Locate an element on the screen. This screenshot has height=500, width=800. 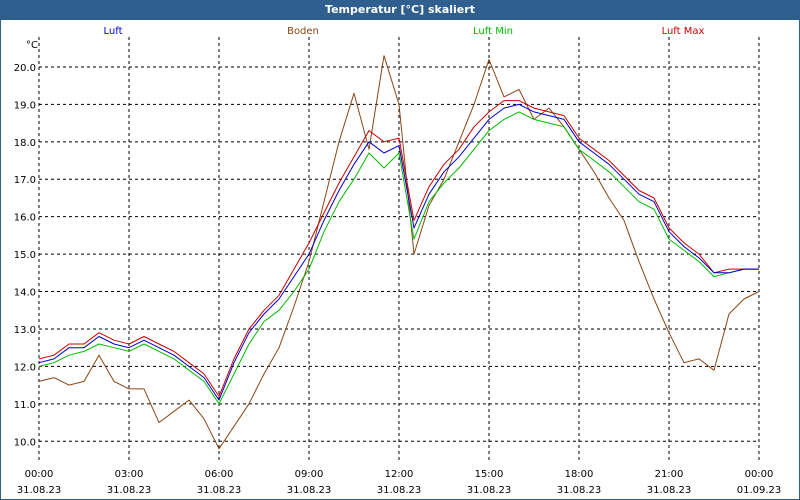
y-tick-label: 16.0 is located at coordinates (25, 218).